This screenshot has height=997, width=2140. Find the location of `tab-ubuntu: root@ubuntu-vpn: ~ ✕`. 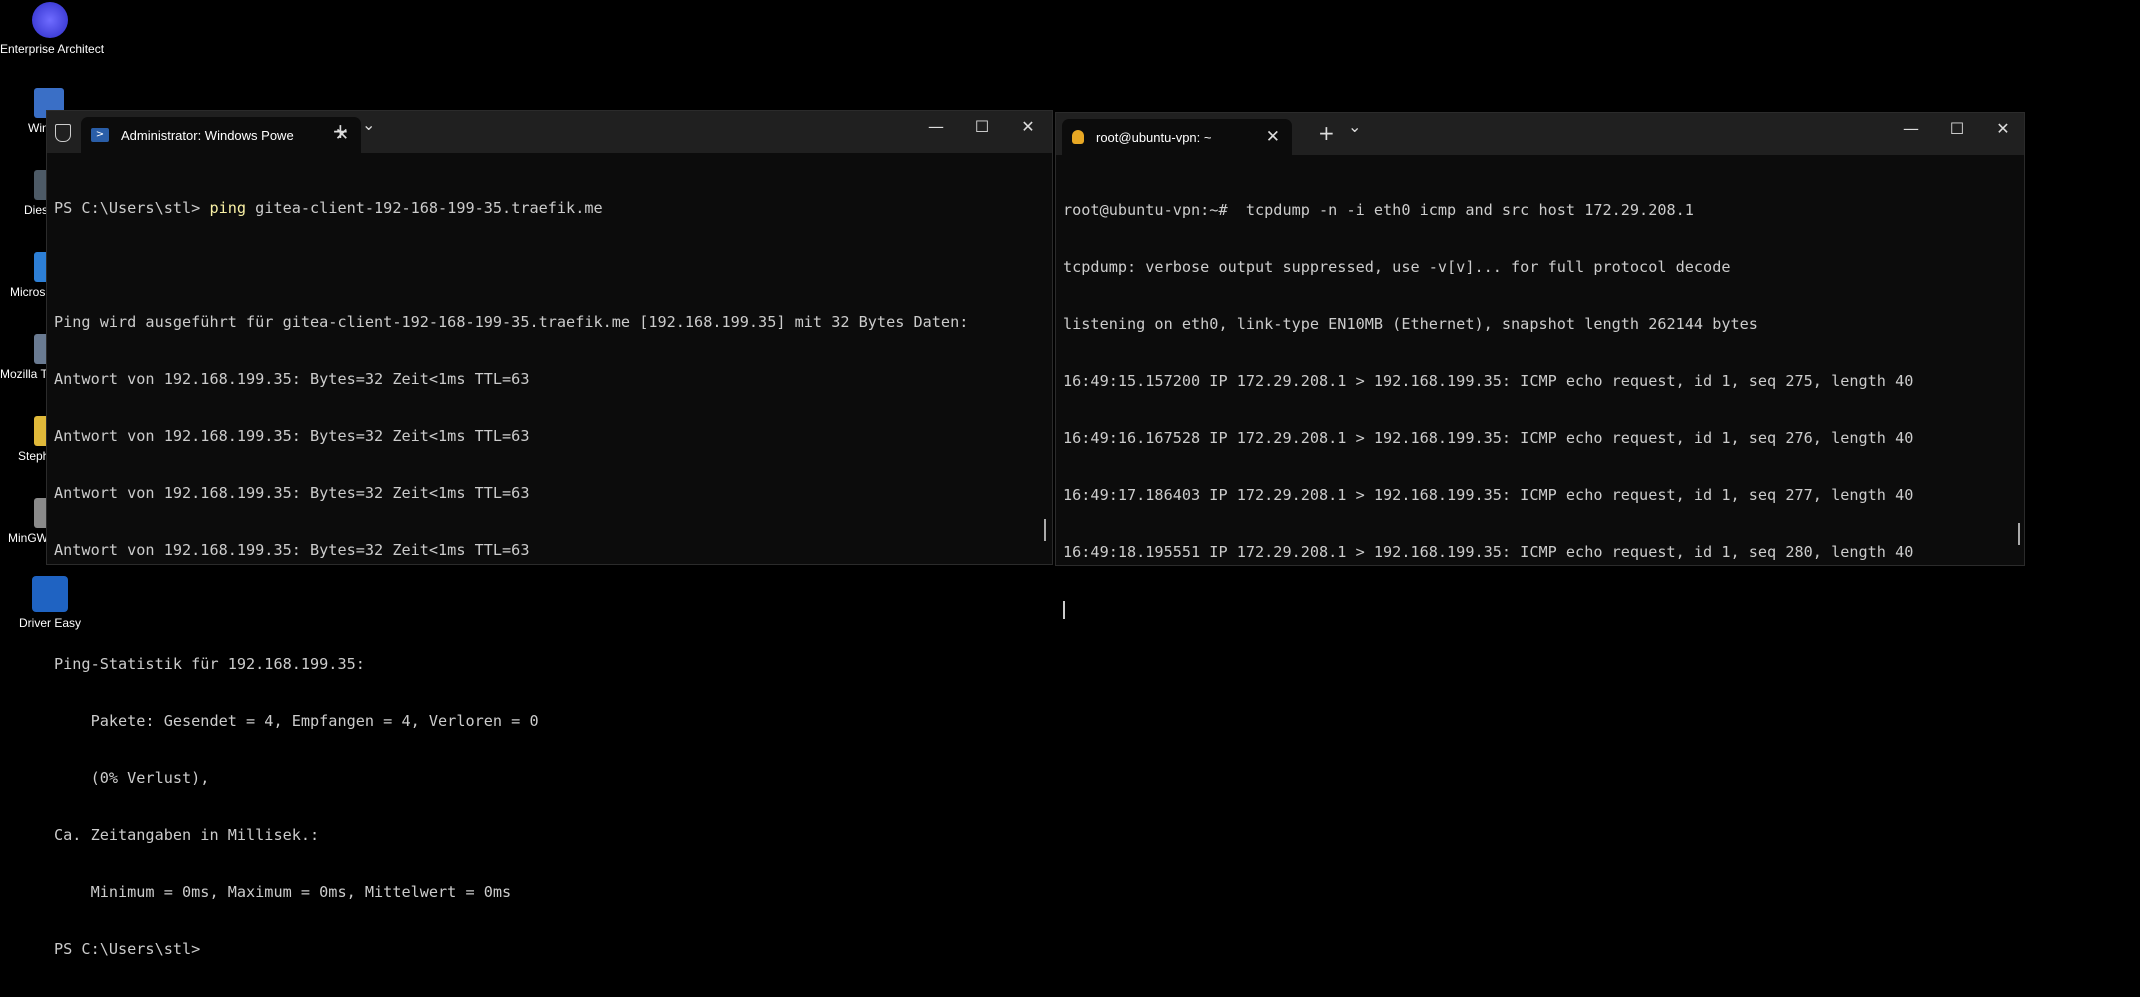

tab-ubuntu: root@ubuntu-vpn: ~ ✕ is located at coordinates (1177, 137).